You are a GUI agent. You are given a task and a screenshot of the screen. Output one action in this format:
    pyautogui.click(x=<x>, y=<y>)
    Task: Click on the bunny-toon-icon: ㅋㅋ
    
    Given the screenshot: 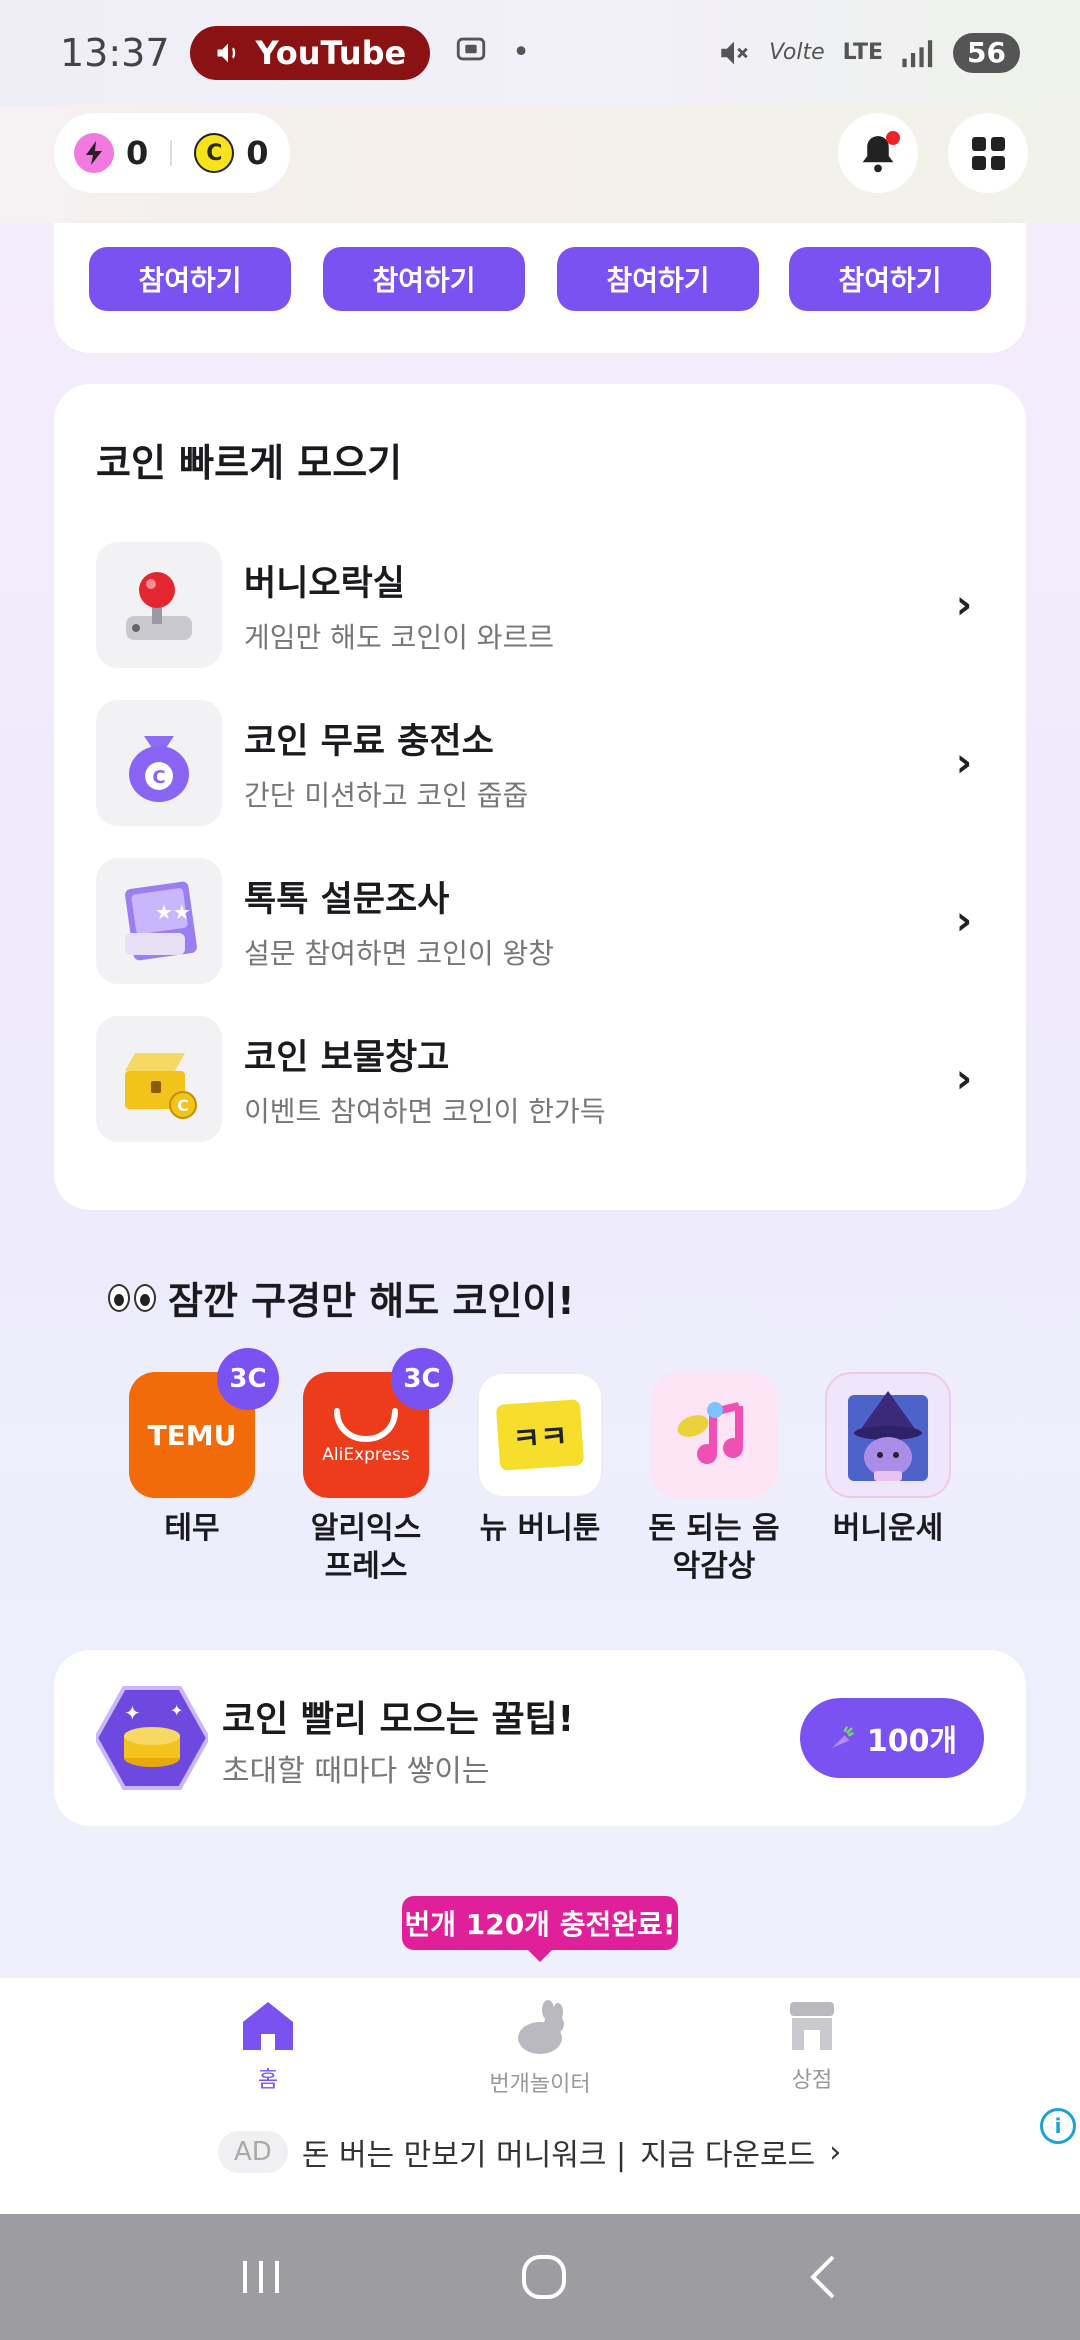 What is the action you would take?
    pyautogui.click(x=540, y=1435)
    